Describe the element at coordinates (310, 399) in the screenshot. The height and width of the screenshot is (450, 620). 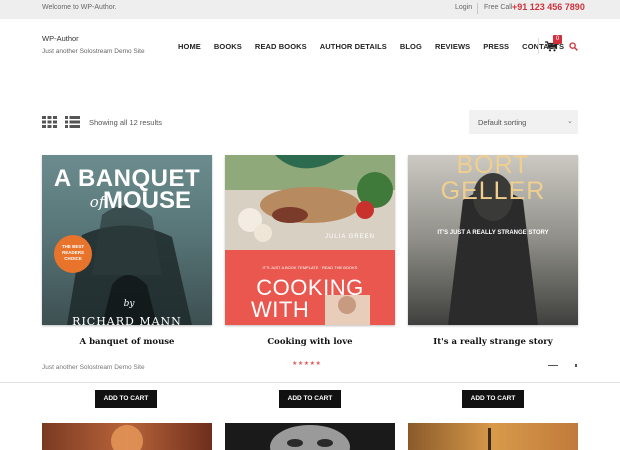
I see `add-to-cart-button-cooking: ADD TO CART` at that location.